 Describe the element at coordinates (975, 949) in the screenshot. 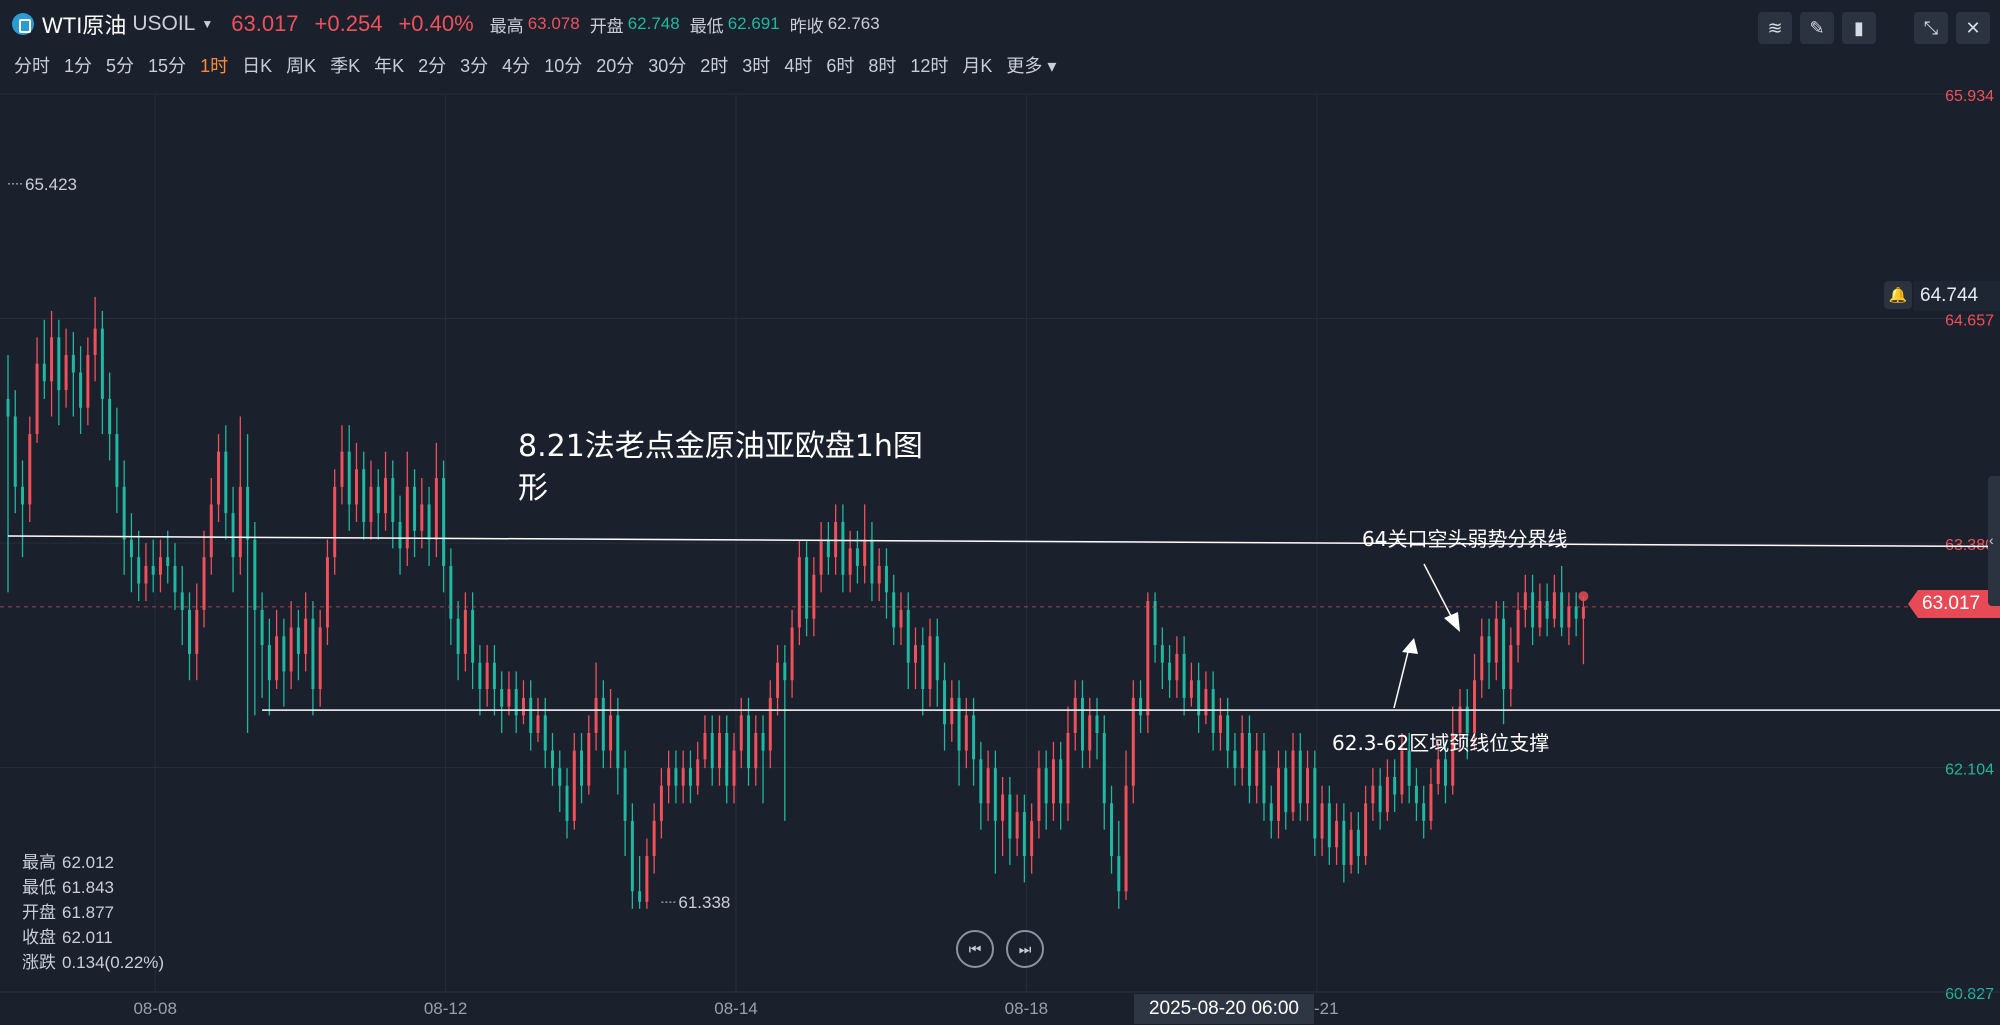

I see `step-back-icon: ⏮` at that location.